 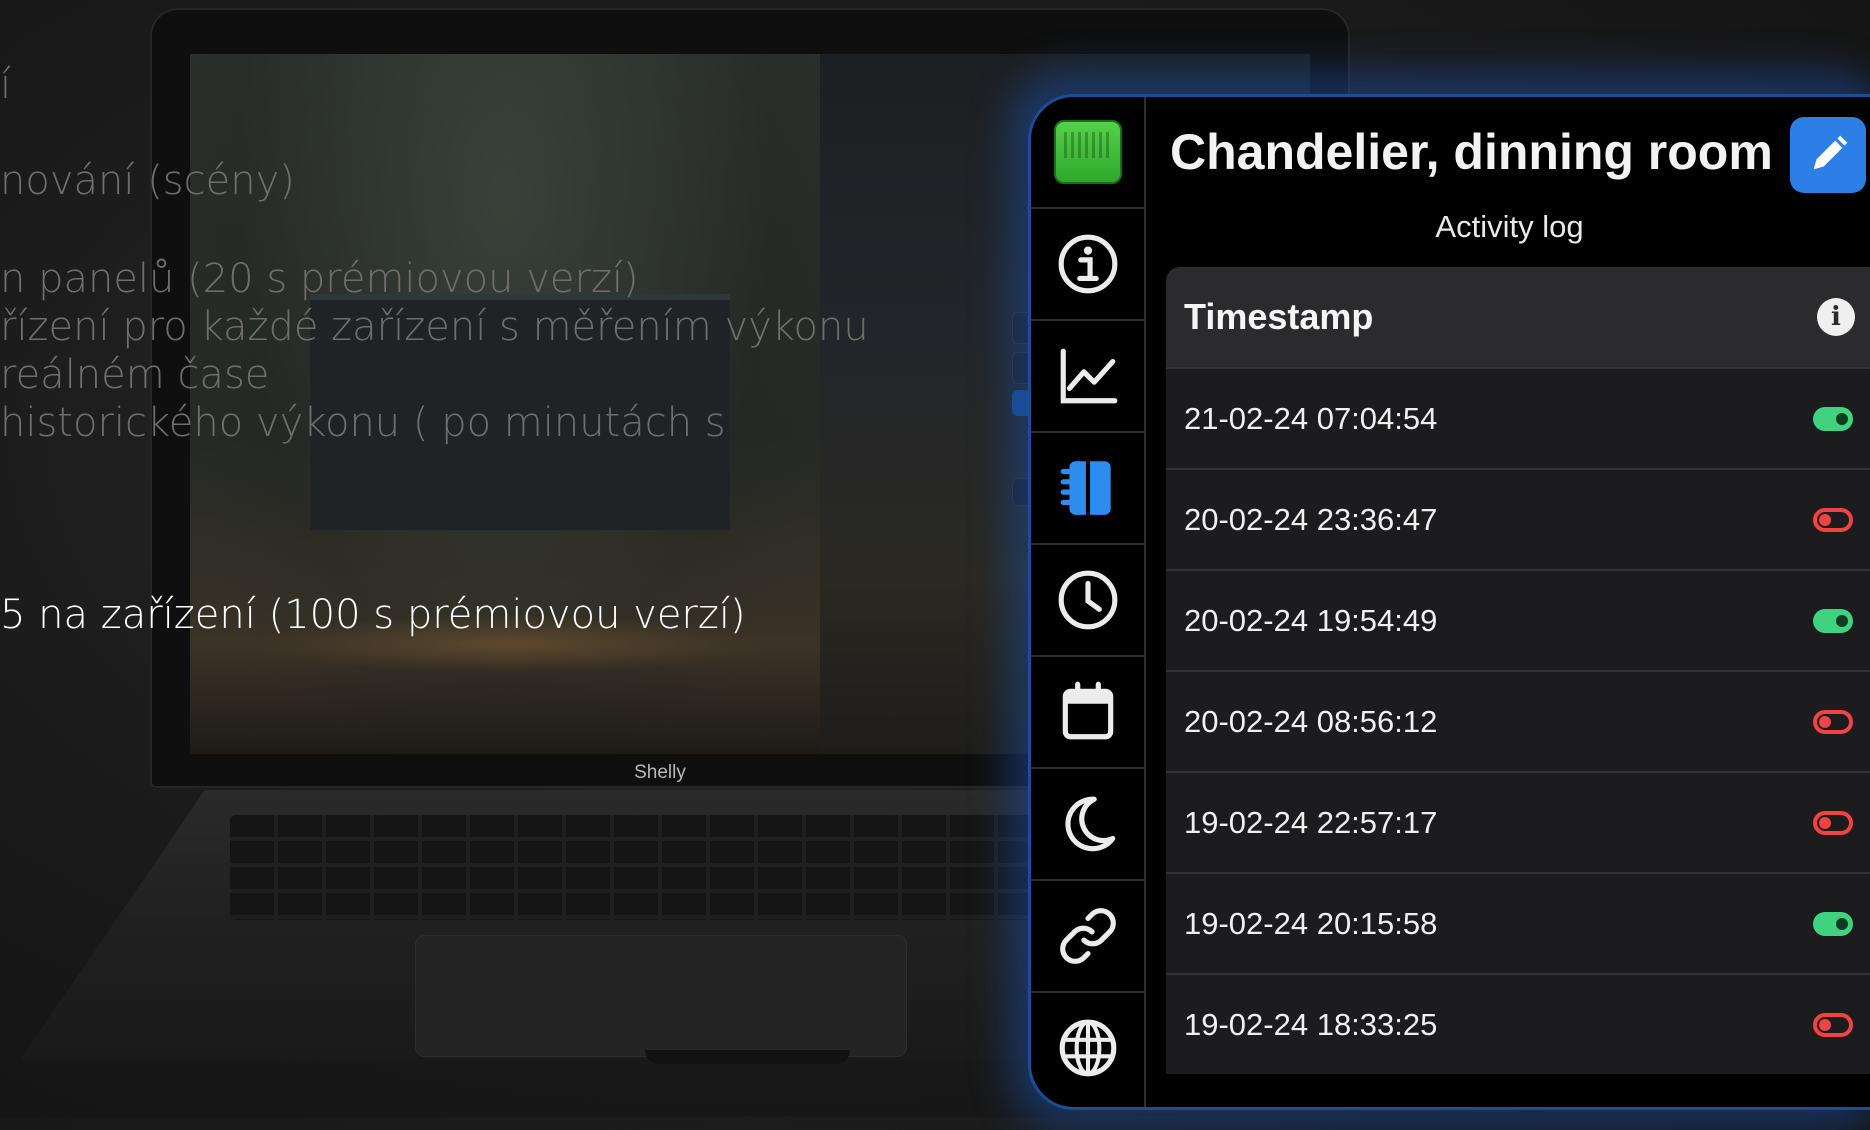 I want to click on slide-line: nování (scény), so click(x=147, y=181).